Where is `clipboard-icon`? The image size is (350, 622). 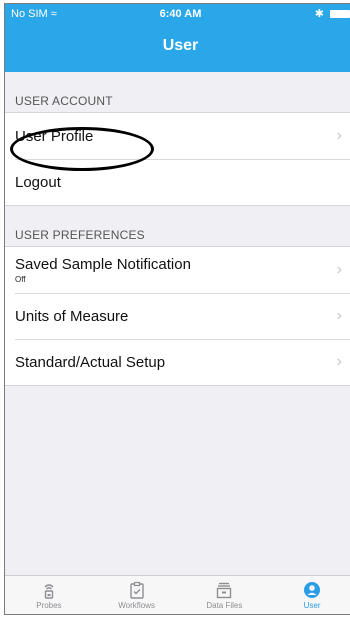
clipboard-icon is located at coordinates (136, 590).